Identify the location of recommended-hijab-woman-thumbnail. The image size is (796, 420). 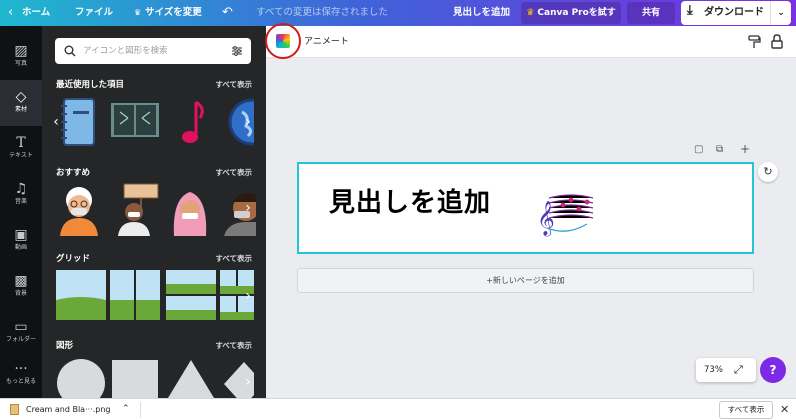
(190, 209).